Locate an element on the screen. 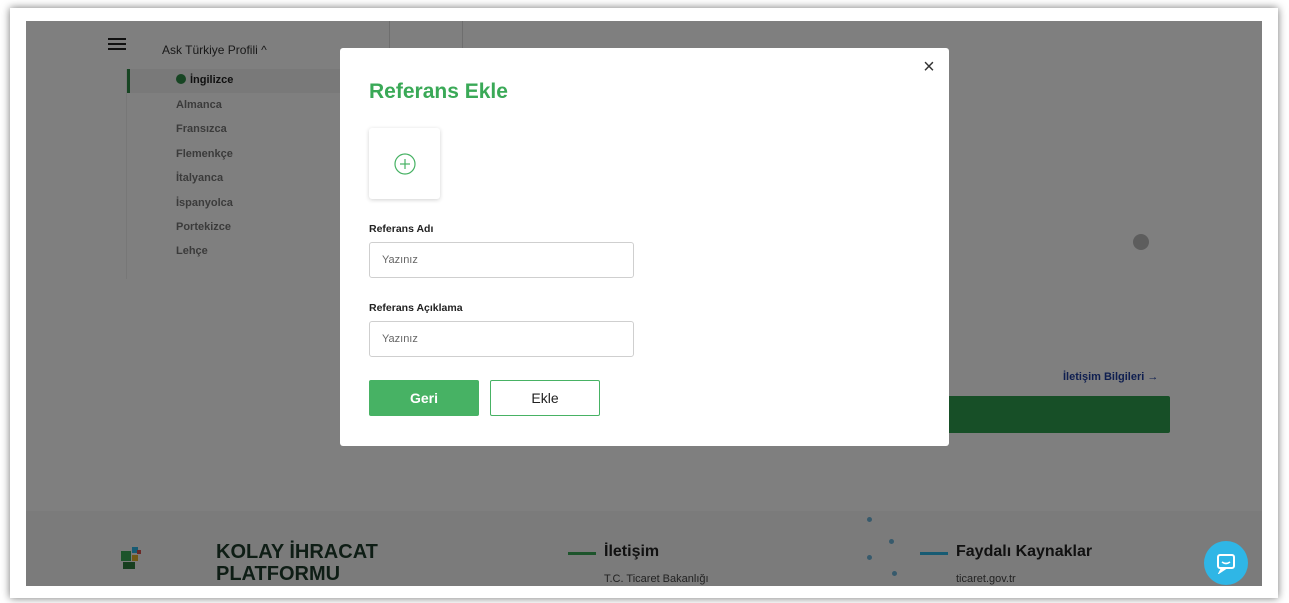  image-upload-button is located at coordinates (404, 163).